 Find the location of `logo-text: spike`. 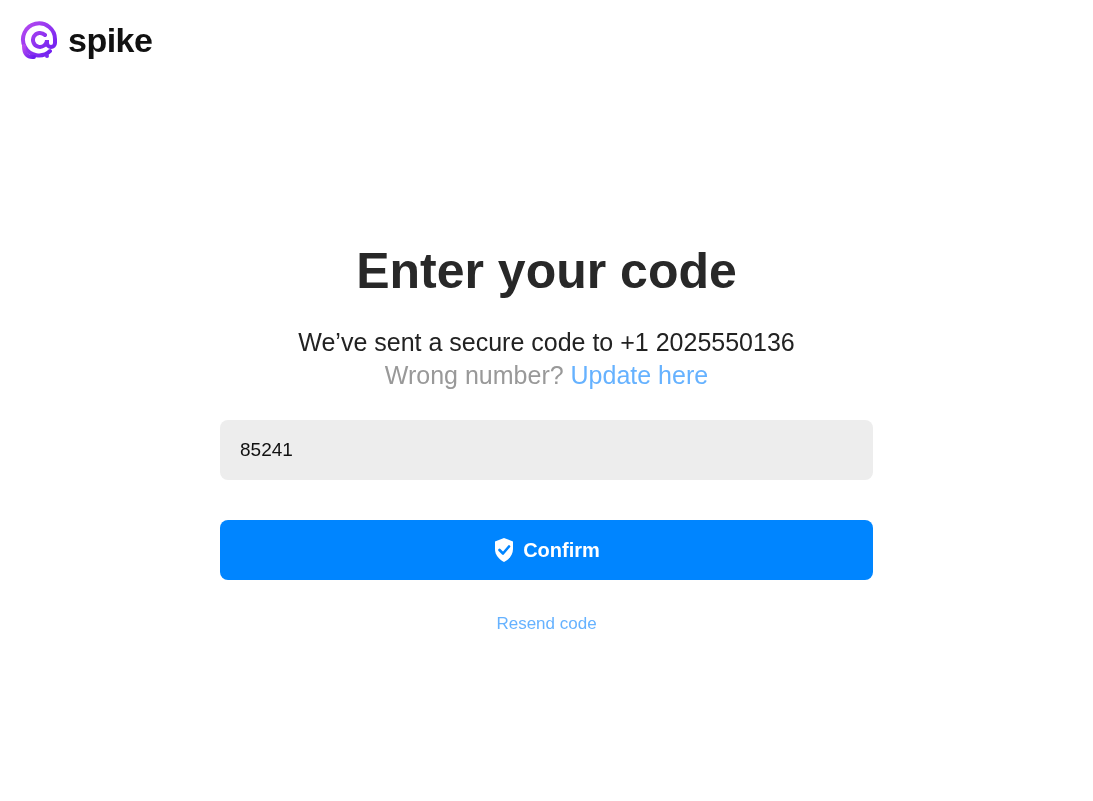

logo-text: spike is located at coordinates (110, 40).